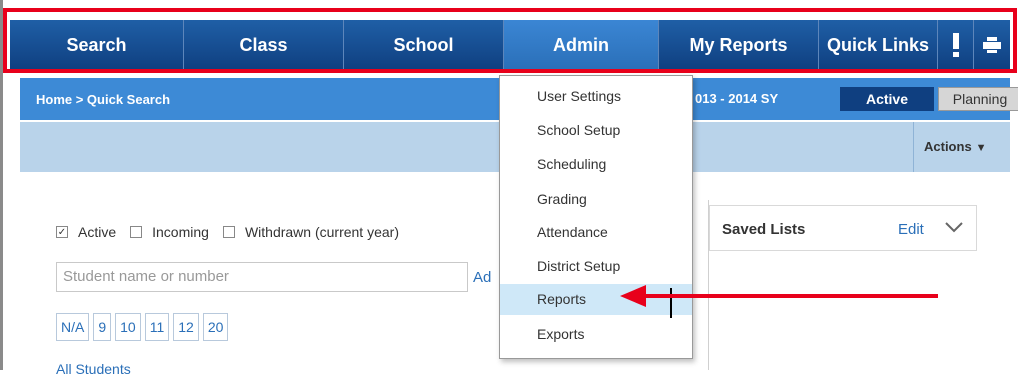 This screenshot has width=1018, height=377. I want to click on grade-button: N/A, so click(73, 327).